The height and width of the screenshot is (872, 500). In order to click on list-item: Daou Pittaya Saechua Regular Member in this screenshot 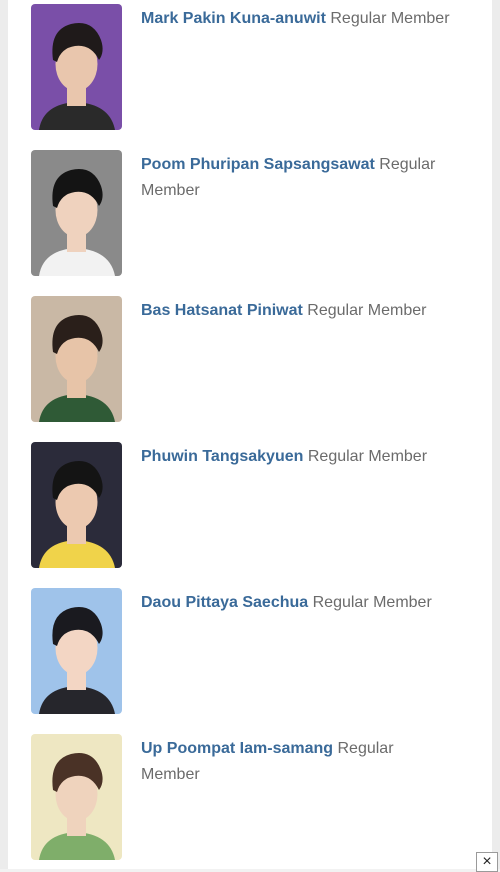, I will do `click(261, 653)`.